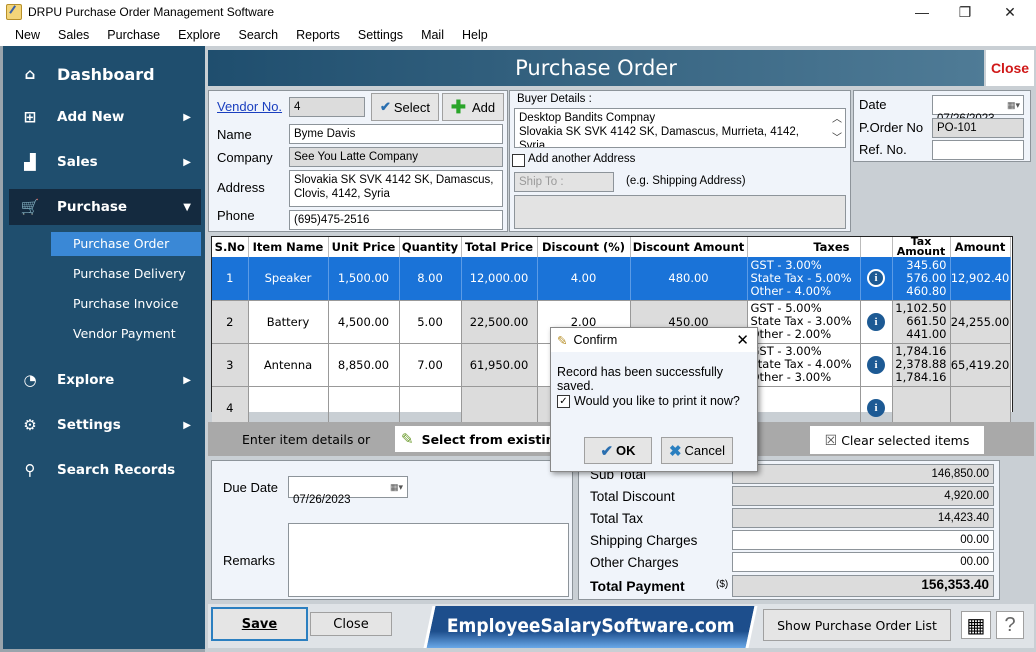 This screenshot has height=652, width=1036. Describe the element at coordinates (618, 450) in the screenshot. I see `ok-button: ✔ OK` at that location.